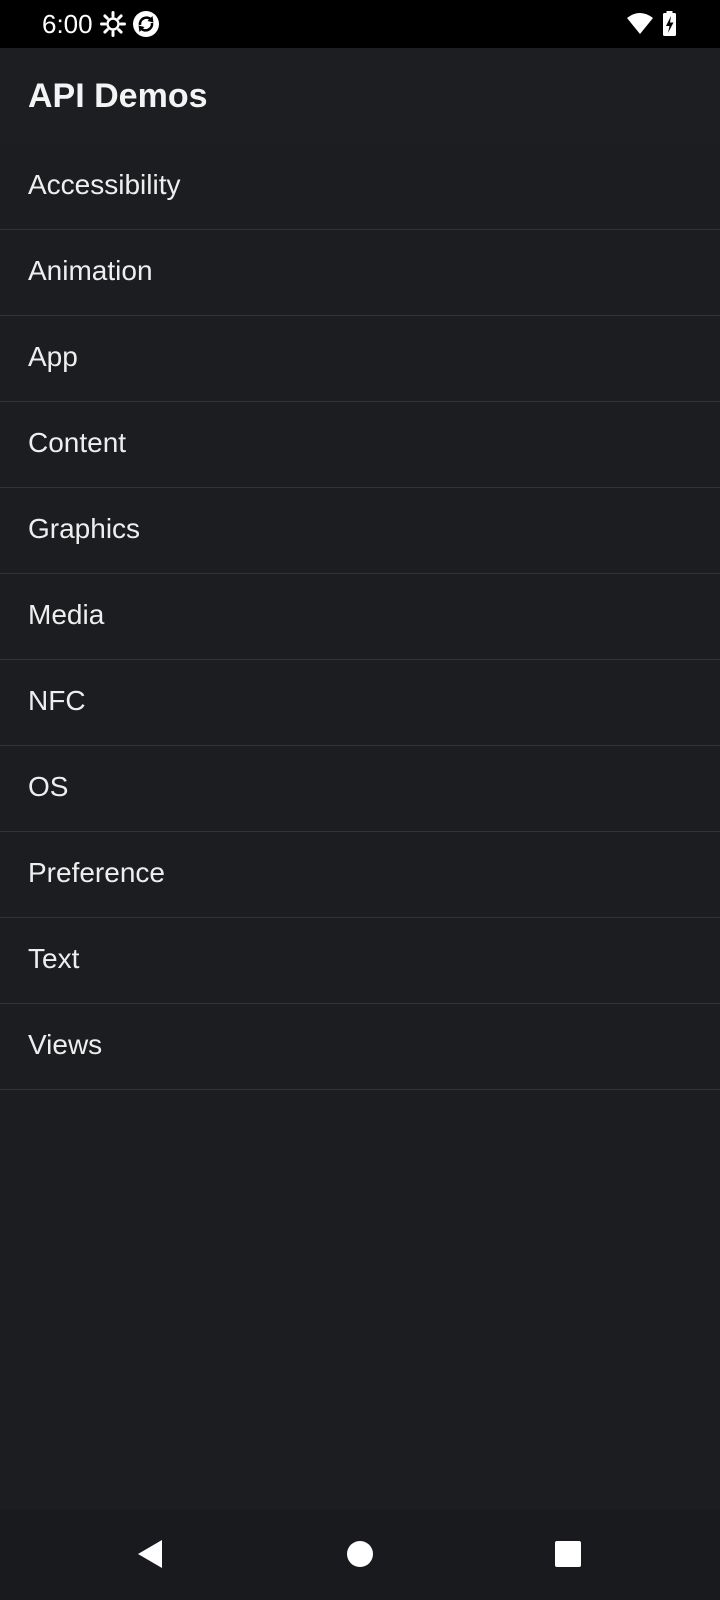 The image size is (720, 1600). Describe the element at coordinates (53, 356) in the screenshot. I see `list-item-label: App` at that location.